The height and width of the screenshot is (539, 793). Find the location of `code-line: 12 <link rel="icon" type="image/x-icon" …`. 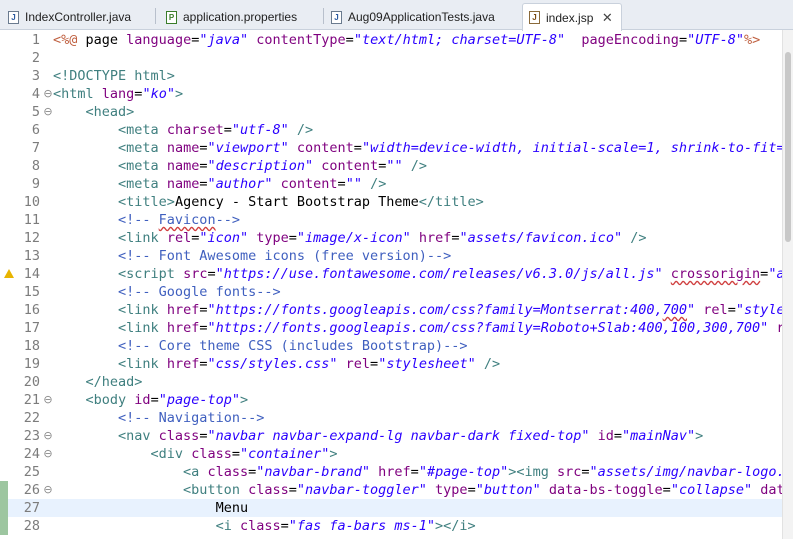

code-line: 12 <link rel="icon" type="image/x-icon" … is located at coordinates (391, 238).